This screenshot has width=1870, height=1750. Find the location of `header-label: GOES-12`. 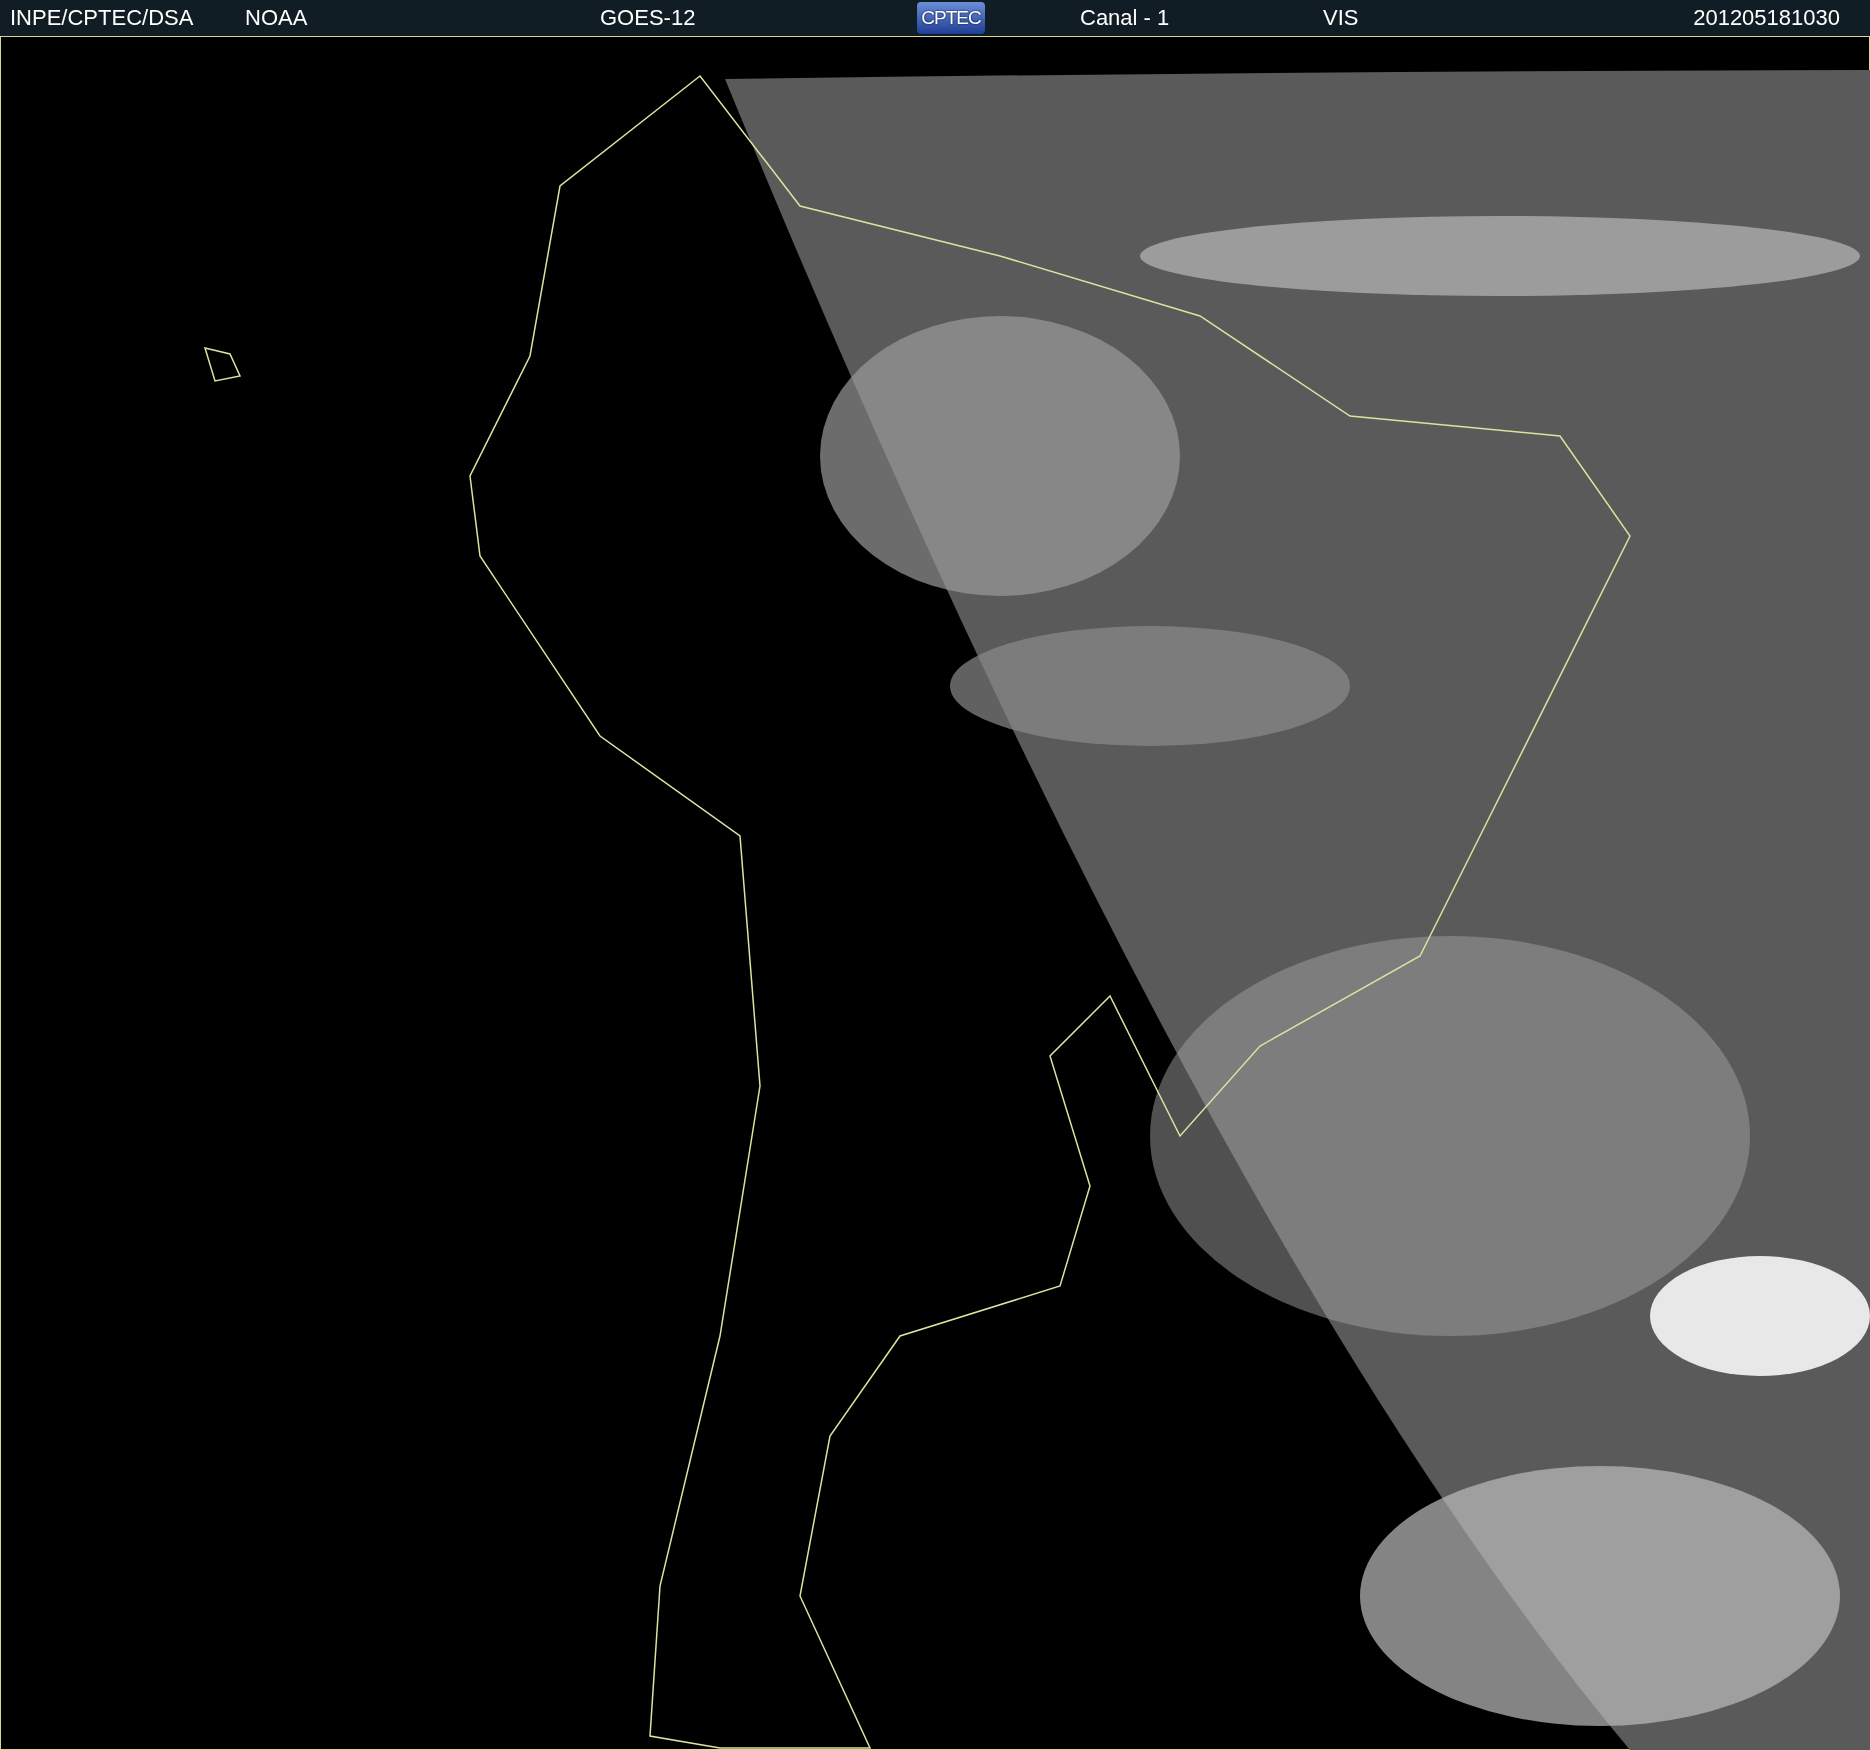

header-label: GOES-12 is located at coordinates (648, 18).